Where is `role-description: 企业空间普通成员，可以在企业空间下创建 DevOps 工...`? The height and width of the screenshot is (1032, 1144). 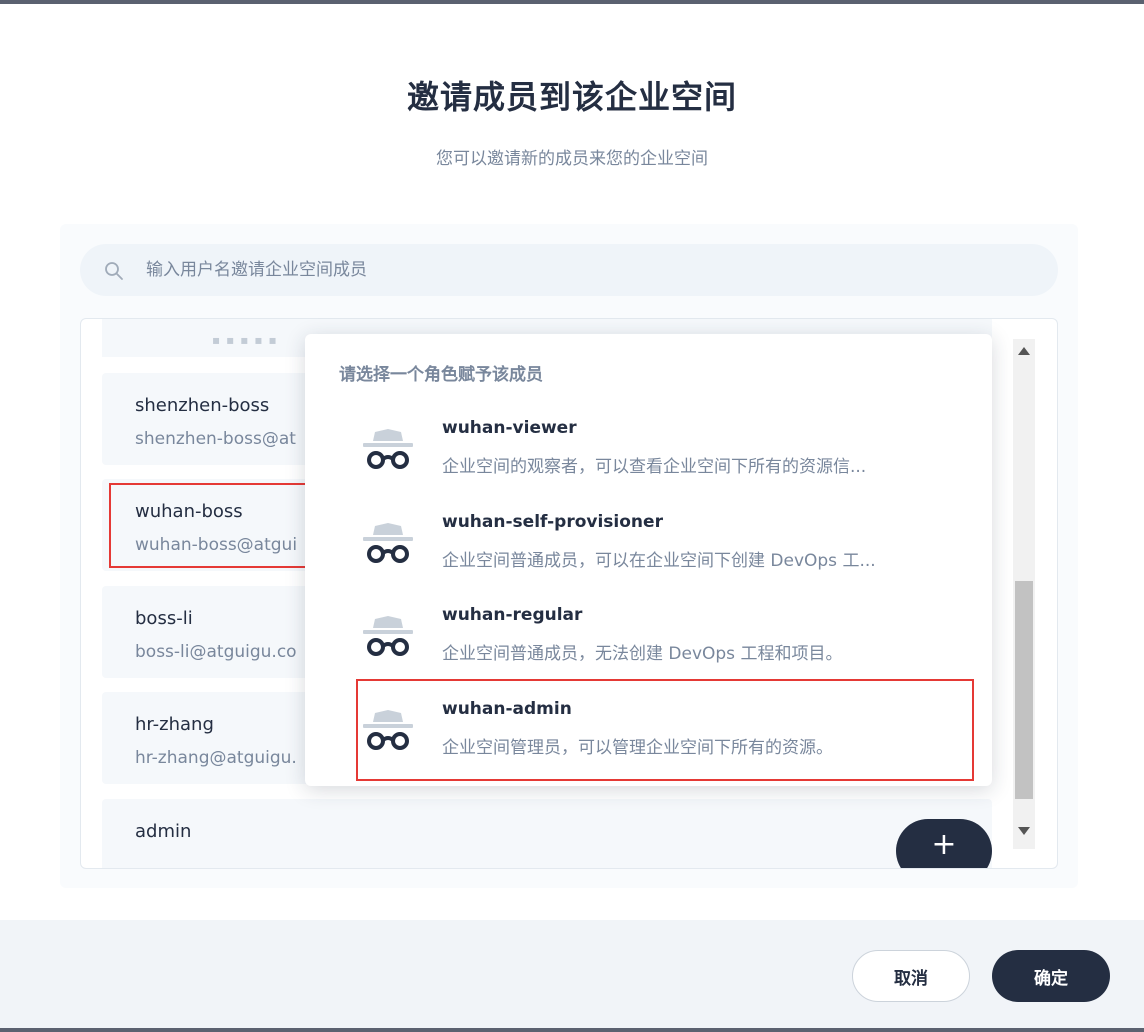 role-description: 企业空间普通成员，可以在企业空间下创建 DevOps 工... is located at coordinates (659, 561).